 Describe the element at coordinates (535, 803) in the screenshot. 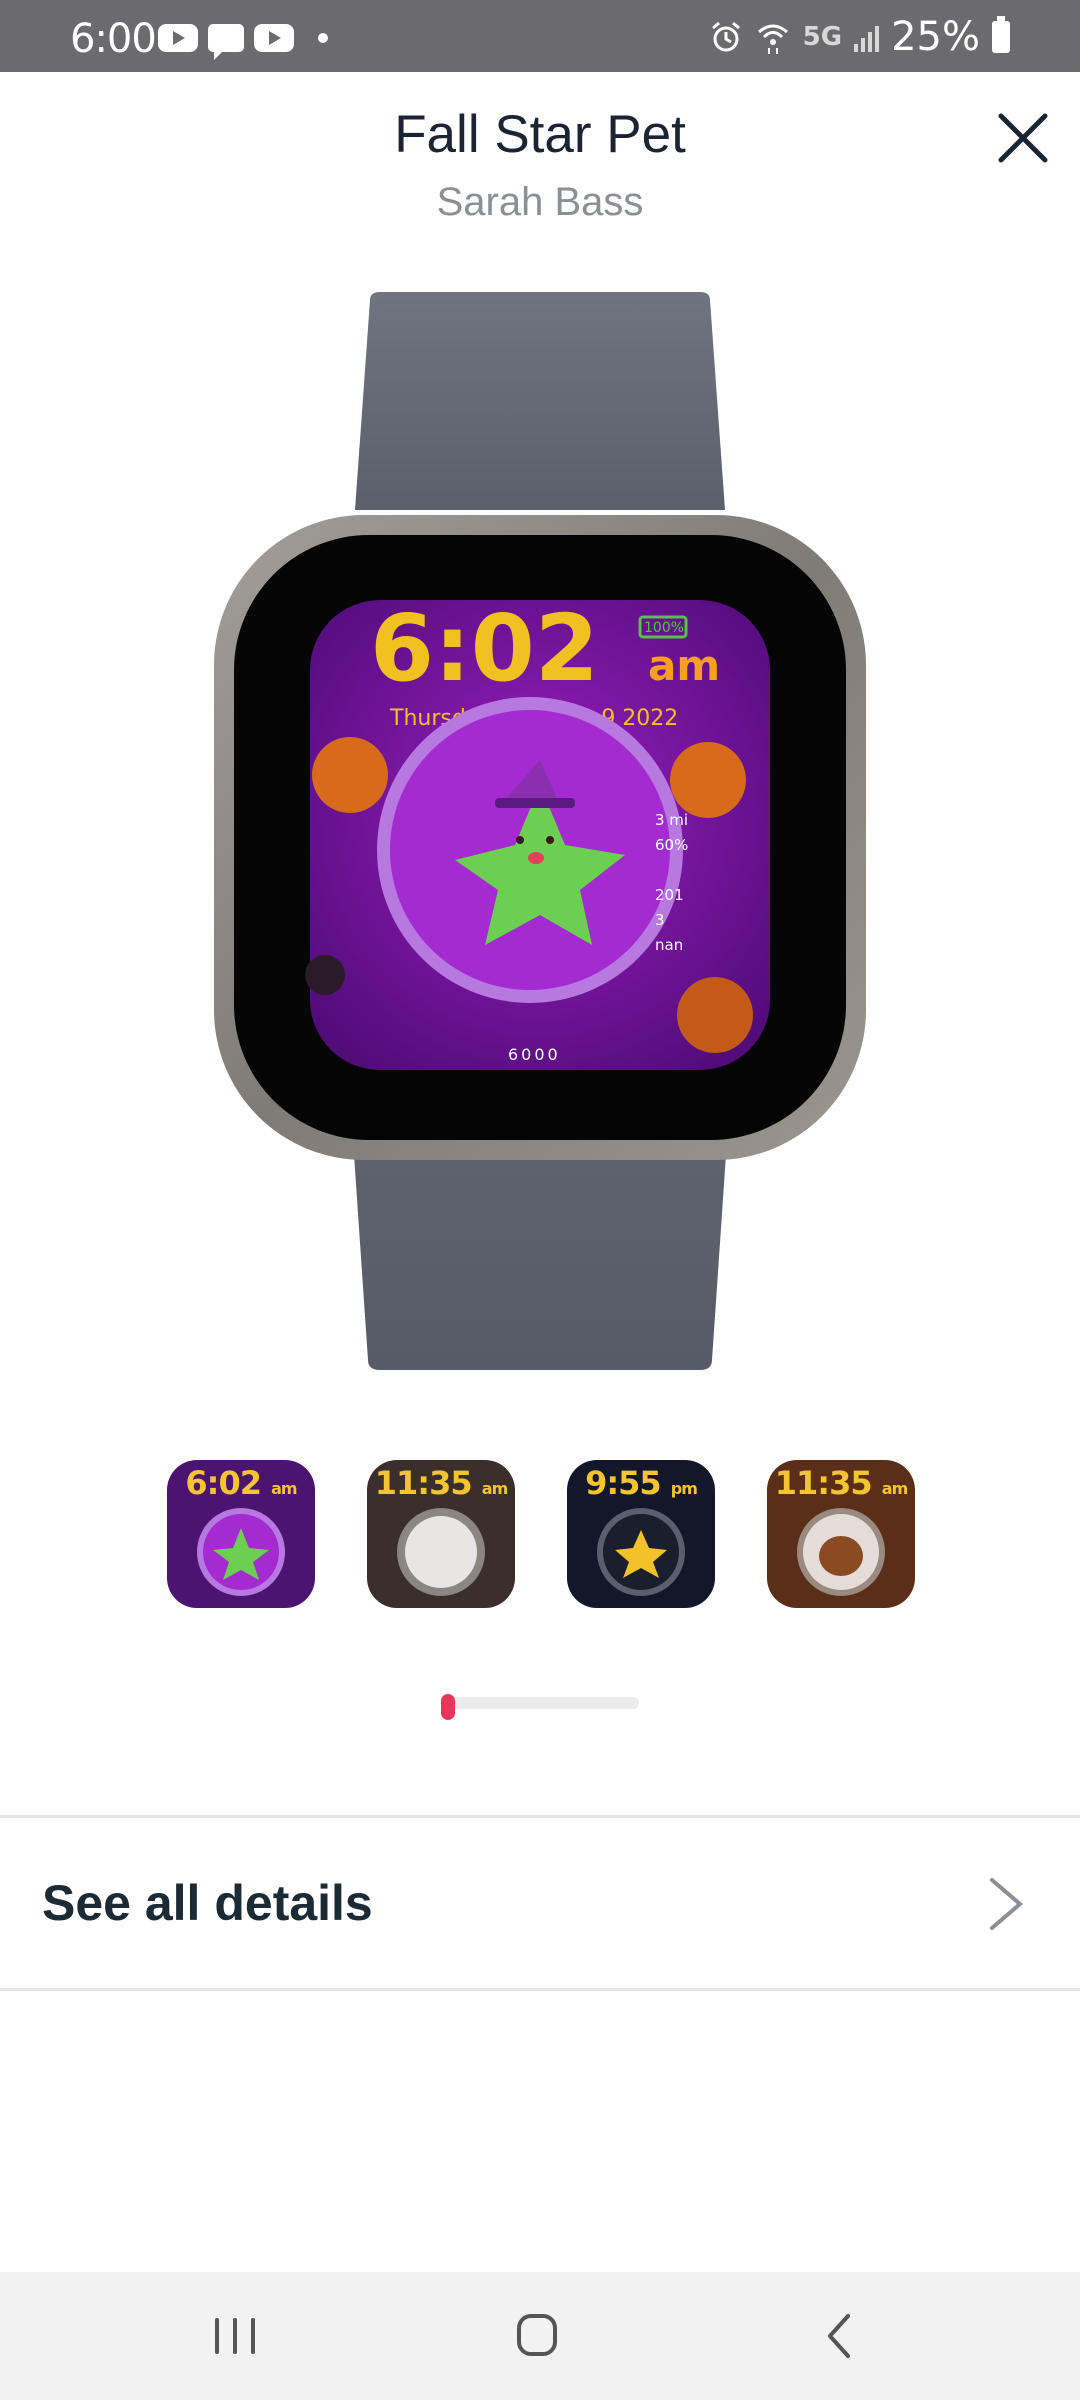

I see `witch-hat-brim` at that location.